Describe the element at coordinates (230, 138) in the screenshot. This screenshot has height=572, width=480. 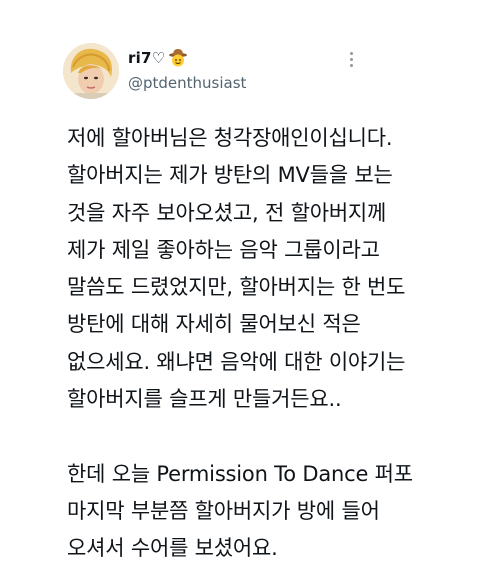
I see `tweet-text-line: 저에 할아버님은 청각장애인이십니다.` at that location.